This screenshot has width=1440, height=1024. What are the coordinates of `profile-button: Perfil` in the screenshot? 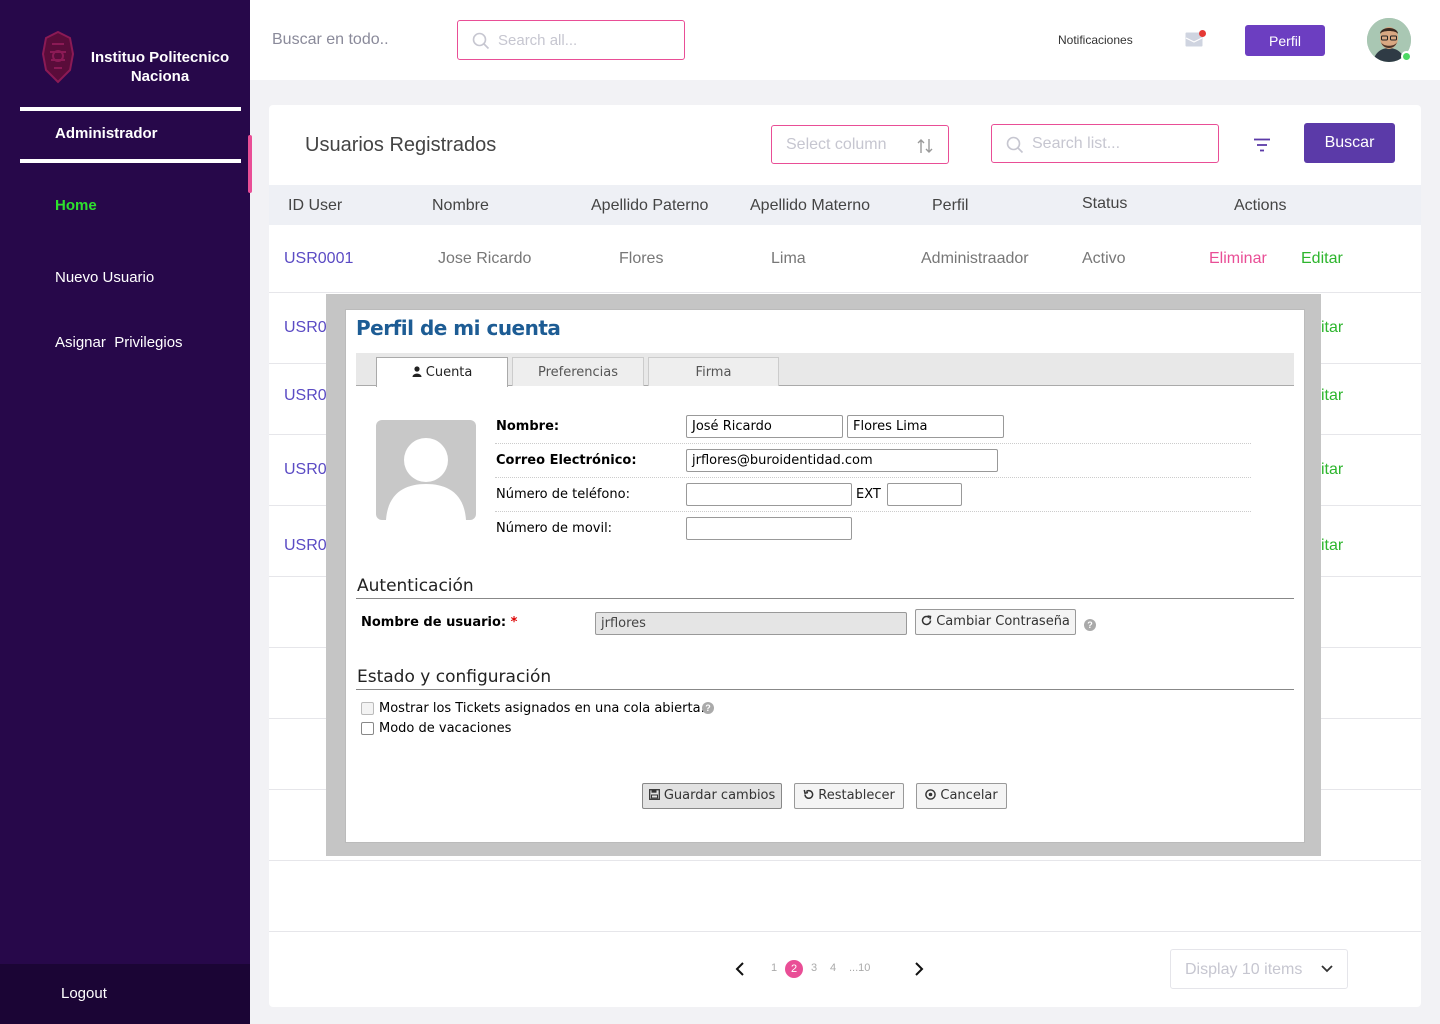 It's located at (1285, 40).